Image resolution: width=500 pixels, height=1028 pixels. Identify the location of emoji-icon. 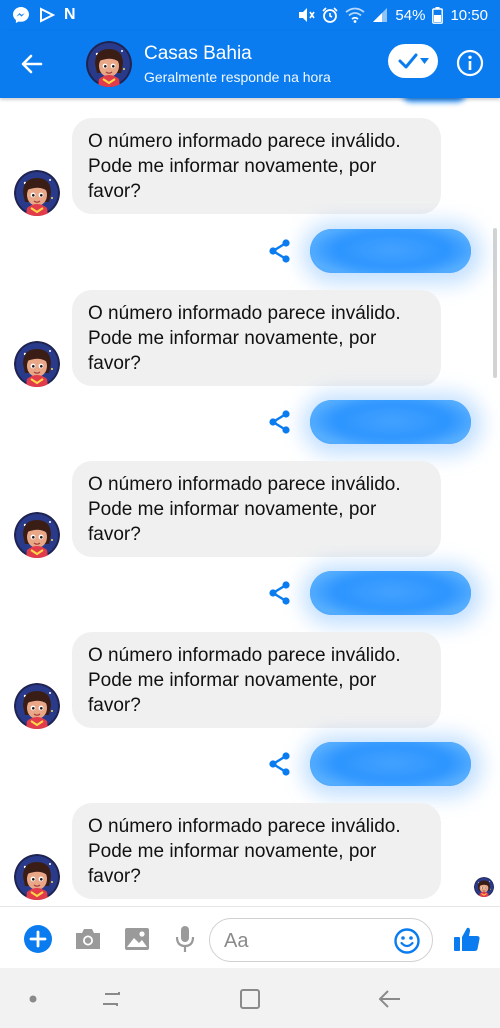
(407, 941).